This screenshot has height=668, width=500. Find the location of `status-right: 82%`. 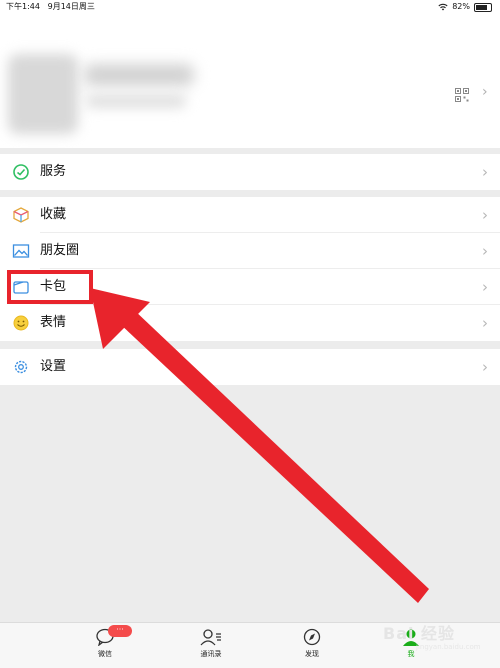

status-right: 82% is located at coordinates (465, 7).